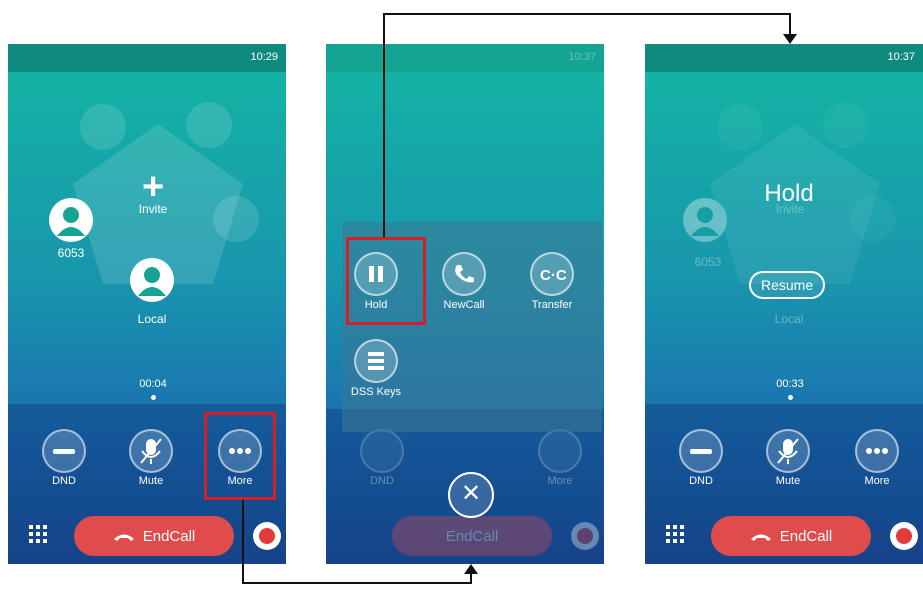 This screenshot has width=923, height=590. I want to click on arrow-more-to-screen2, so click(357, 542).